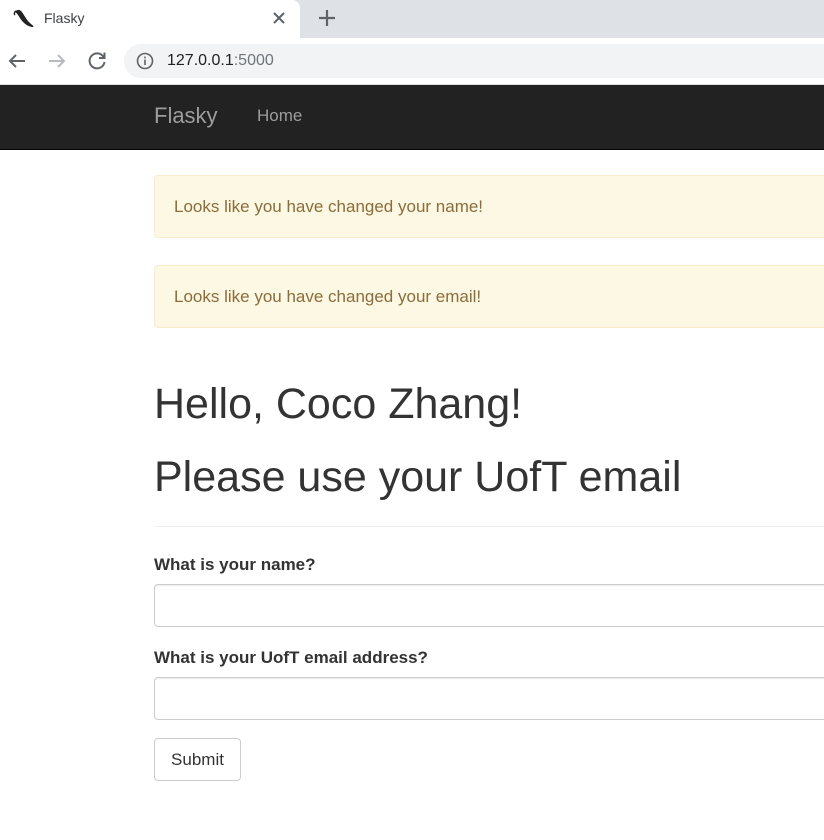 The width and height of the screenshot is (824, 840). Describe the element at coordinates (24, 19) in the screenshot. I see `flask-horn-icon` at that location.